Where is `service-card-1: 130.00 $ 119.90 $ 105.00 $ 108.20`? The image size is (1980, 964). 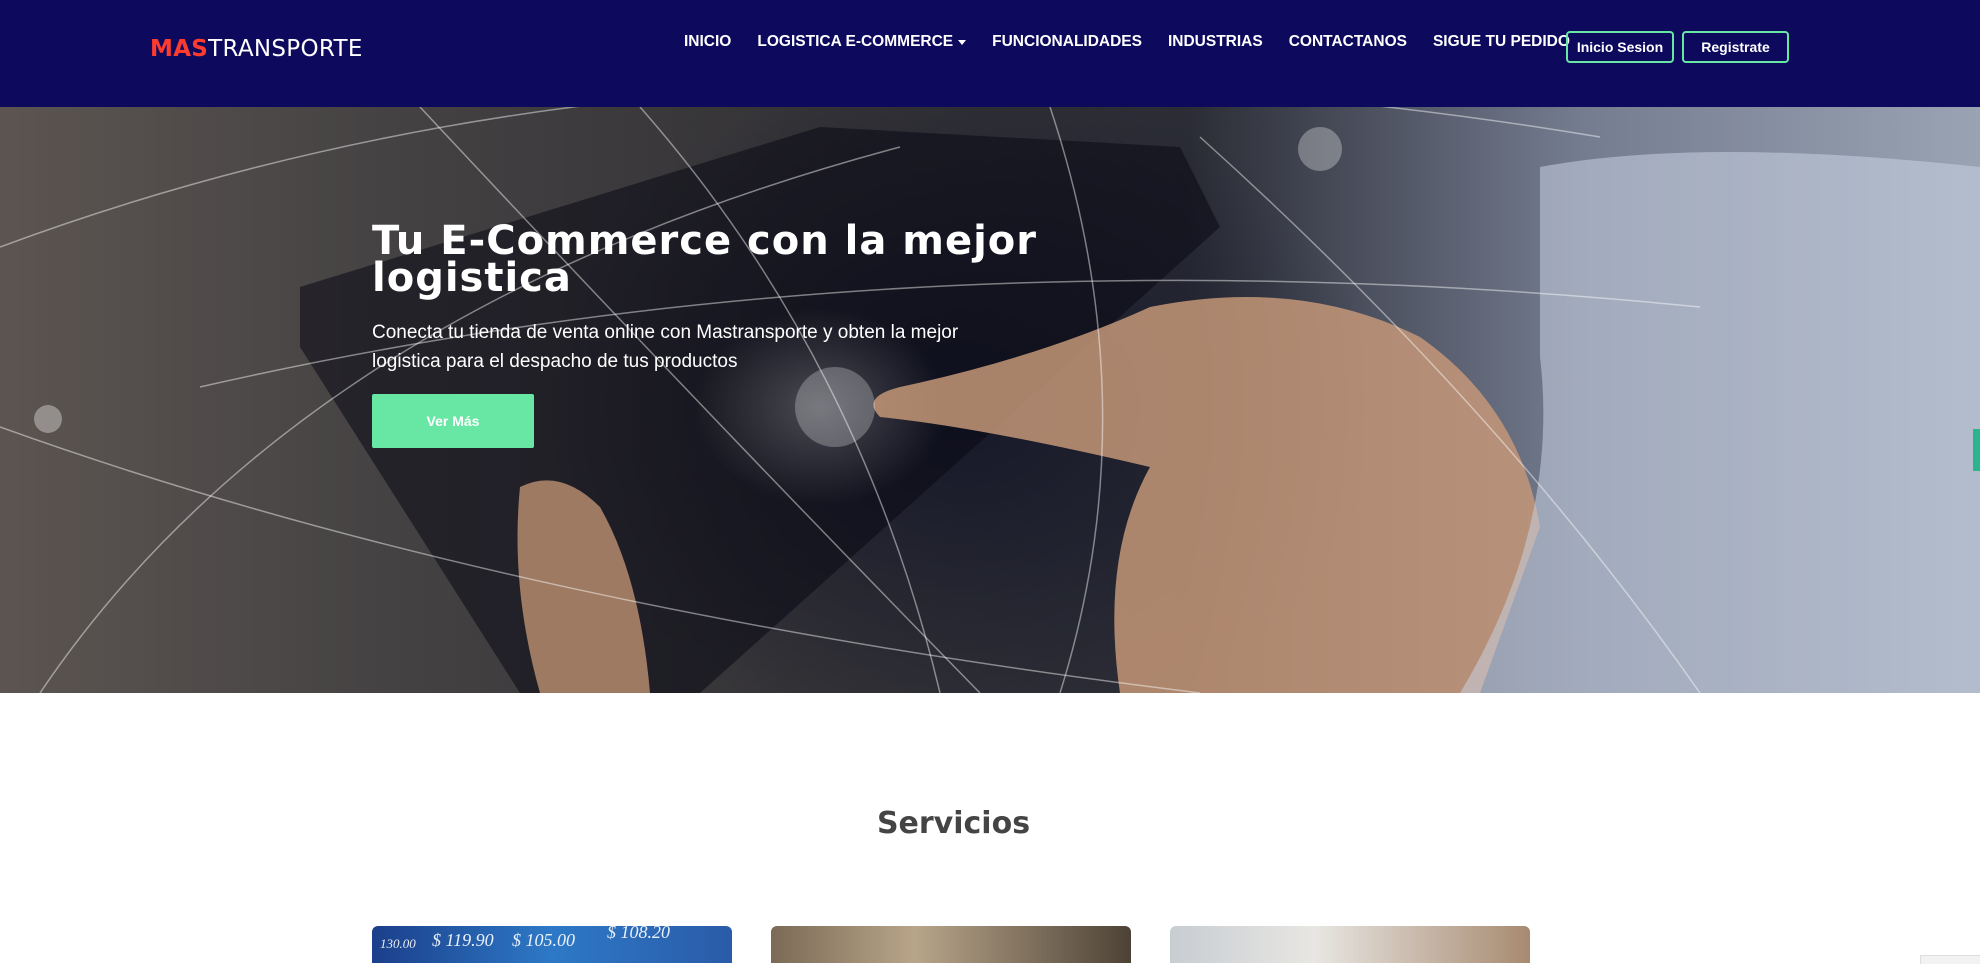
service-card-1: 130.00 $ 119.90 $ 105.00 $ 108.20 is located at coordinates (552, 944).